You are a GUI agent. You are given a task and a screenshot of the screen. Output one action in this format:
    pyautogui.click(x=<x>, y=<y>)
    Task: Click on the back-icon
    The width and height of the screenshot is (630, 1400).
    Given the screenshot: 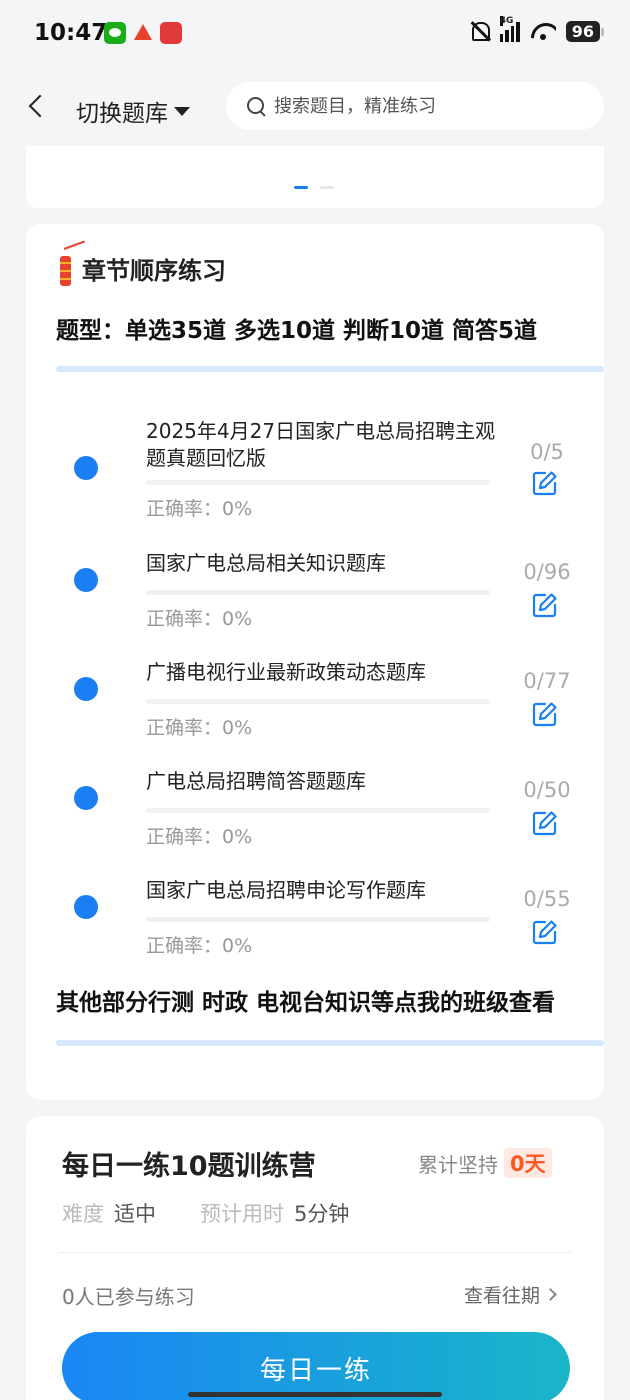 What is the action you would take?
    pyautogui.click(x=40, y=106)
    